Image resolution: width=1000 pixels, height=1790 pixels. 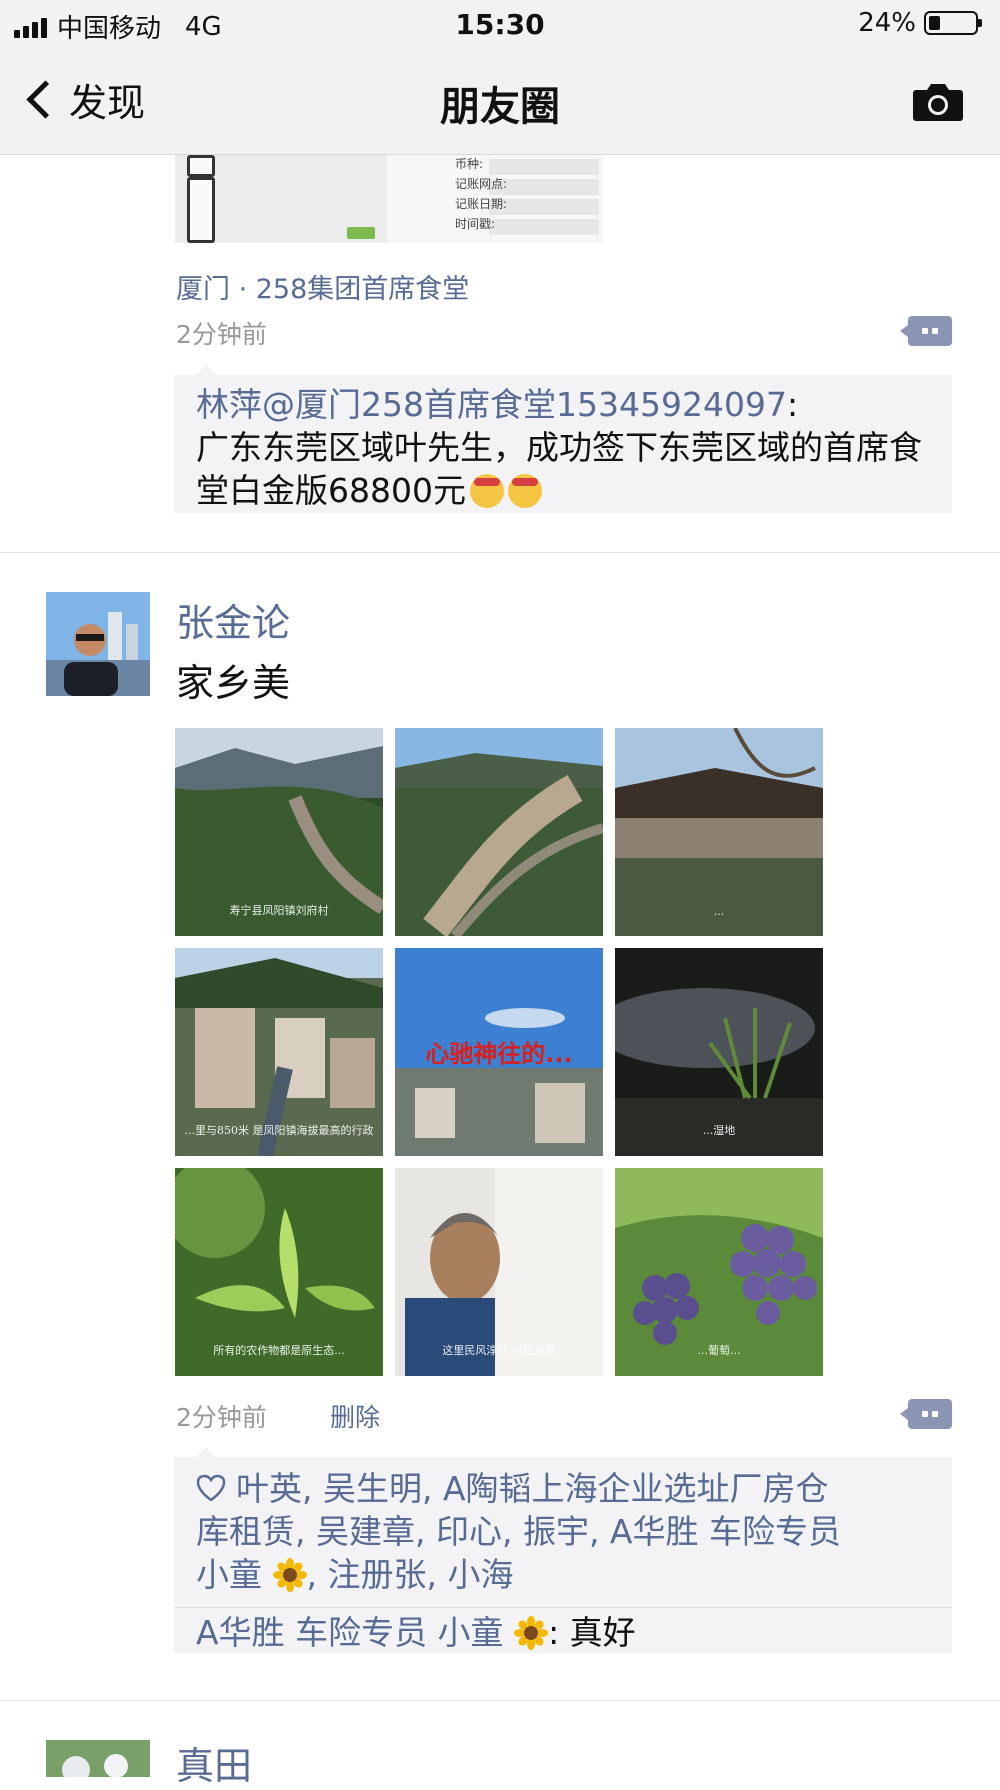 I want to click on battery-percent: 24%, so click(x=887, y=23).